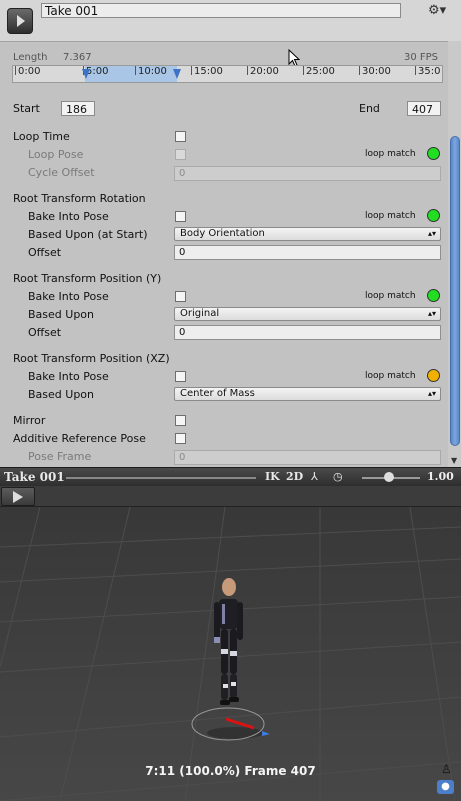  Describe the element at coordinates (61, 394) in the screenshot. I see `position-xz-based-upon-label: Based Upon` at that location.